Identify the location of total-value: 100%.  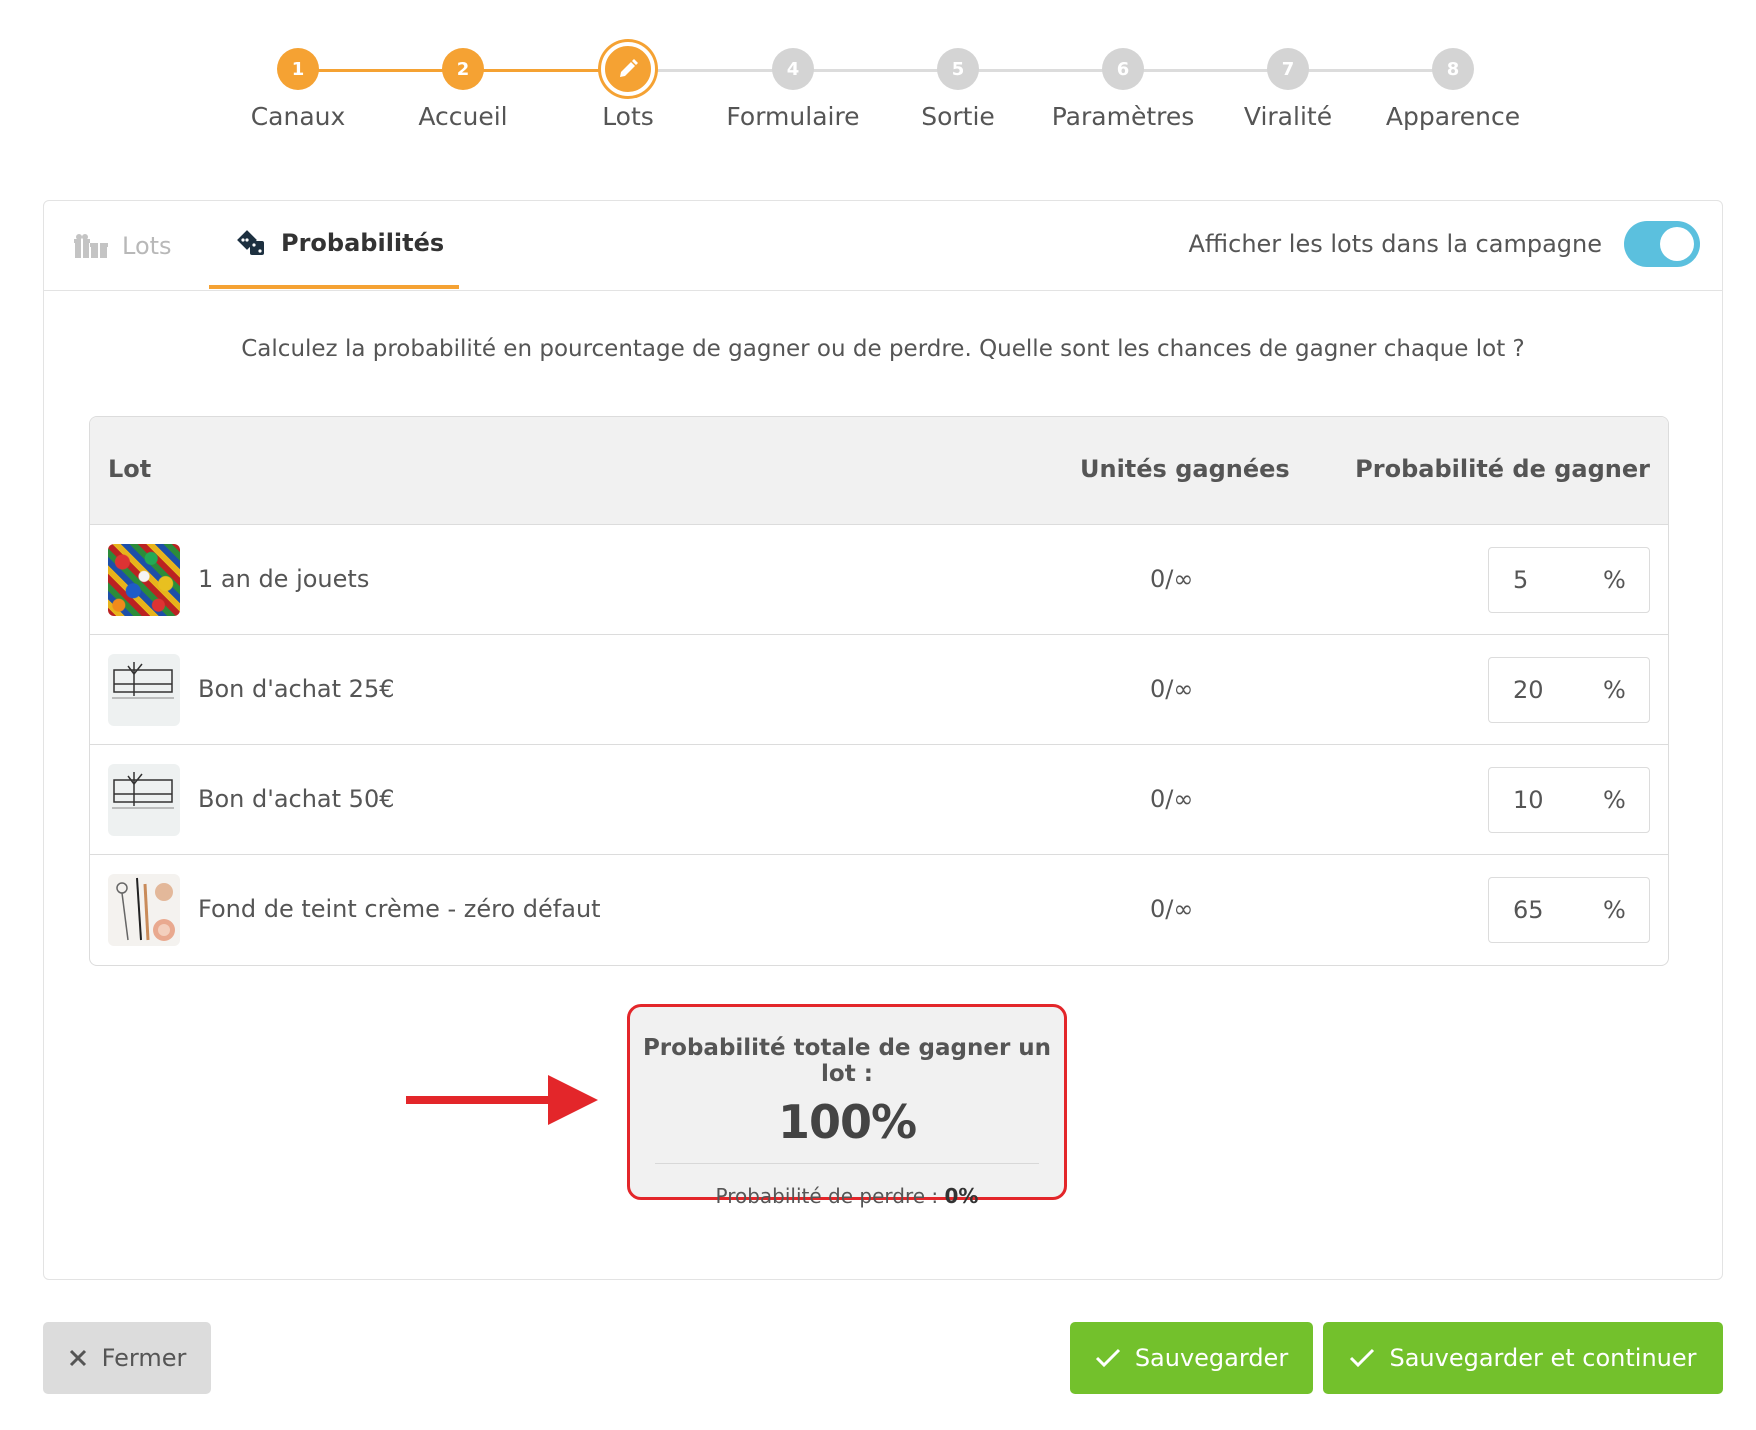
(847, 1122).